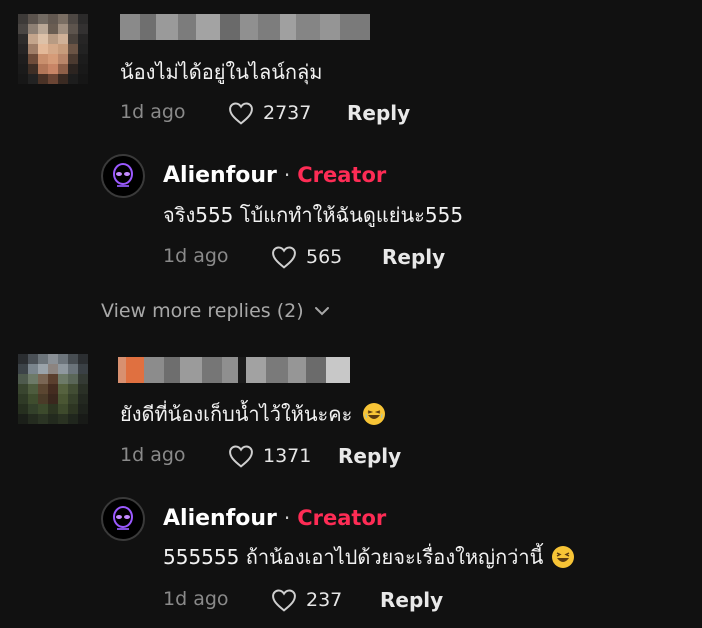  What do you see at coordinates (236, 414) in the screenshot?
I see `comment-text-body: ยังดีที่น้องเก็บน้ำไว้ให้นะคะ` at bounding box center [236, 414].